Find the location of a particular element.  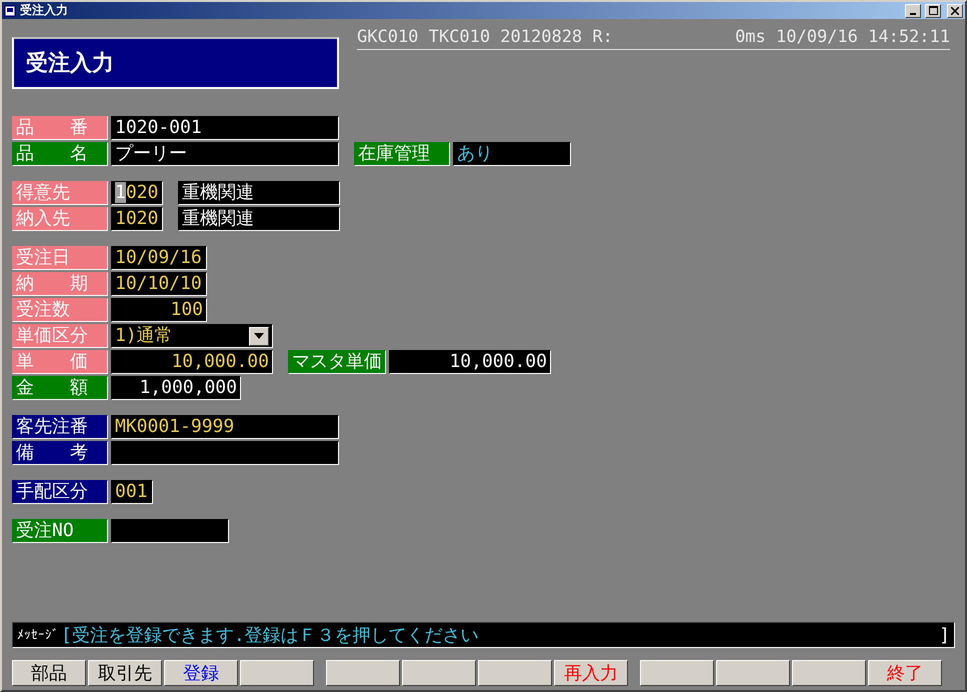

input-field: 001 is located at coordinates (132, 492).